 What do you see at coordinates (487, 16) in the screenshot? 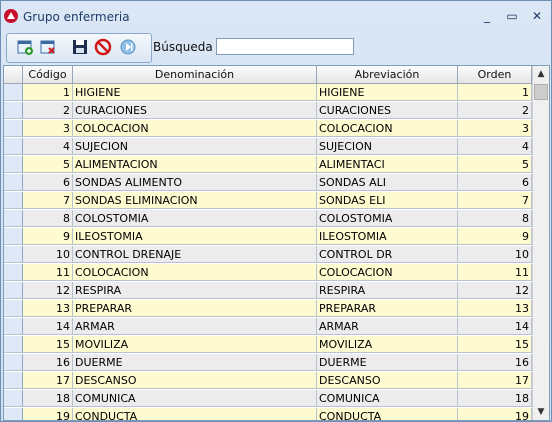
I see `minimize-button: _` at bounding box center [487, 16].